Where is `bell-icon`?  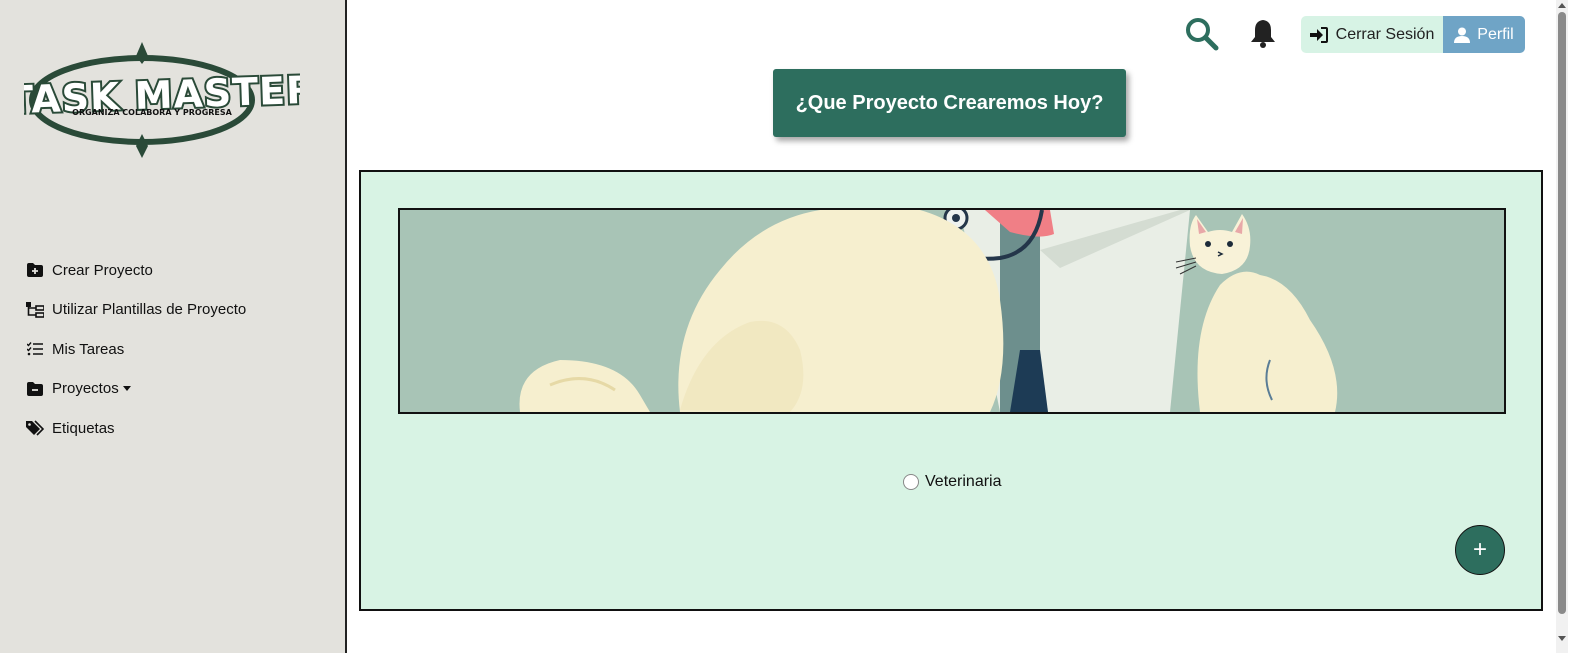
bell-icon is located at coordinates (1263, 34).